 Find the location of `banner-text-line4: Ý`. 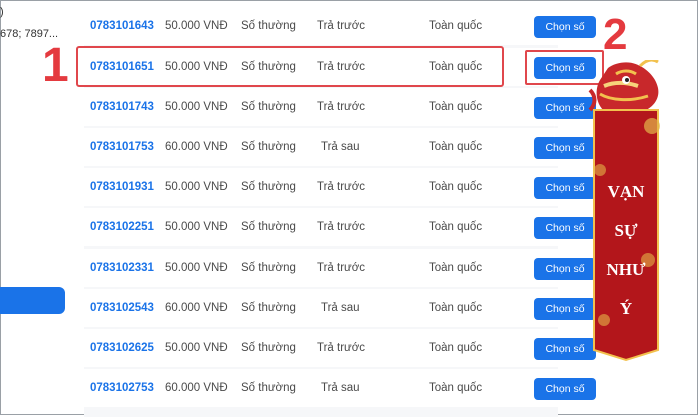

banner-text-line4: Ý is located at coordinates (626, 308).